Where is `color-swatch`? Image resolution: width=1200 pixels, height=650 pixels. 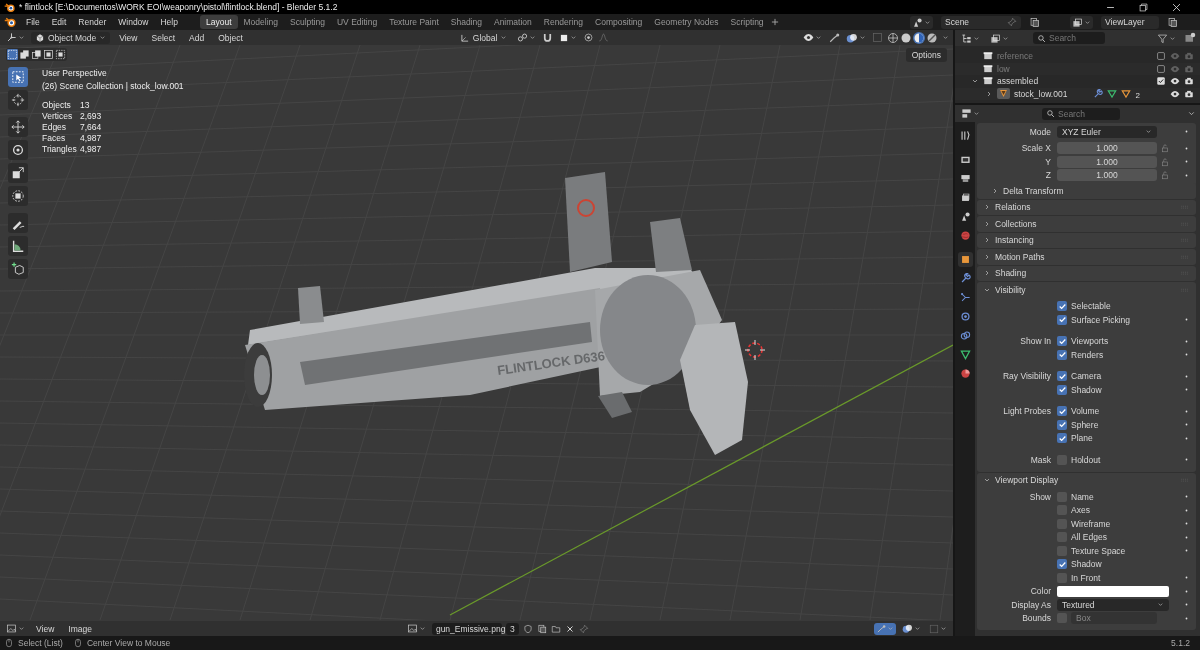
color-swatch is located at coordinates (1113, 591).